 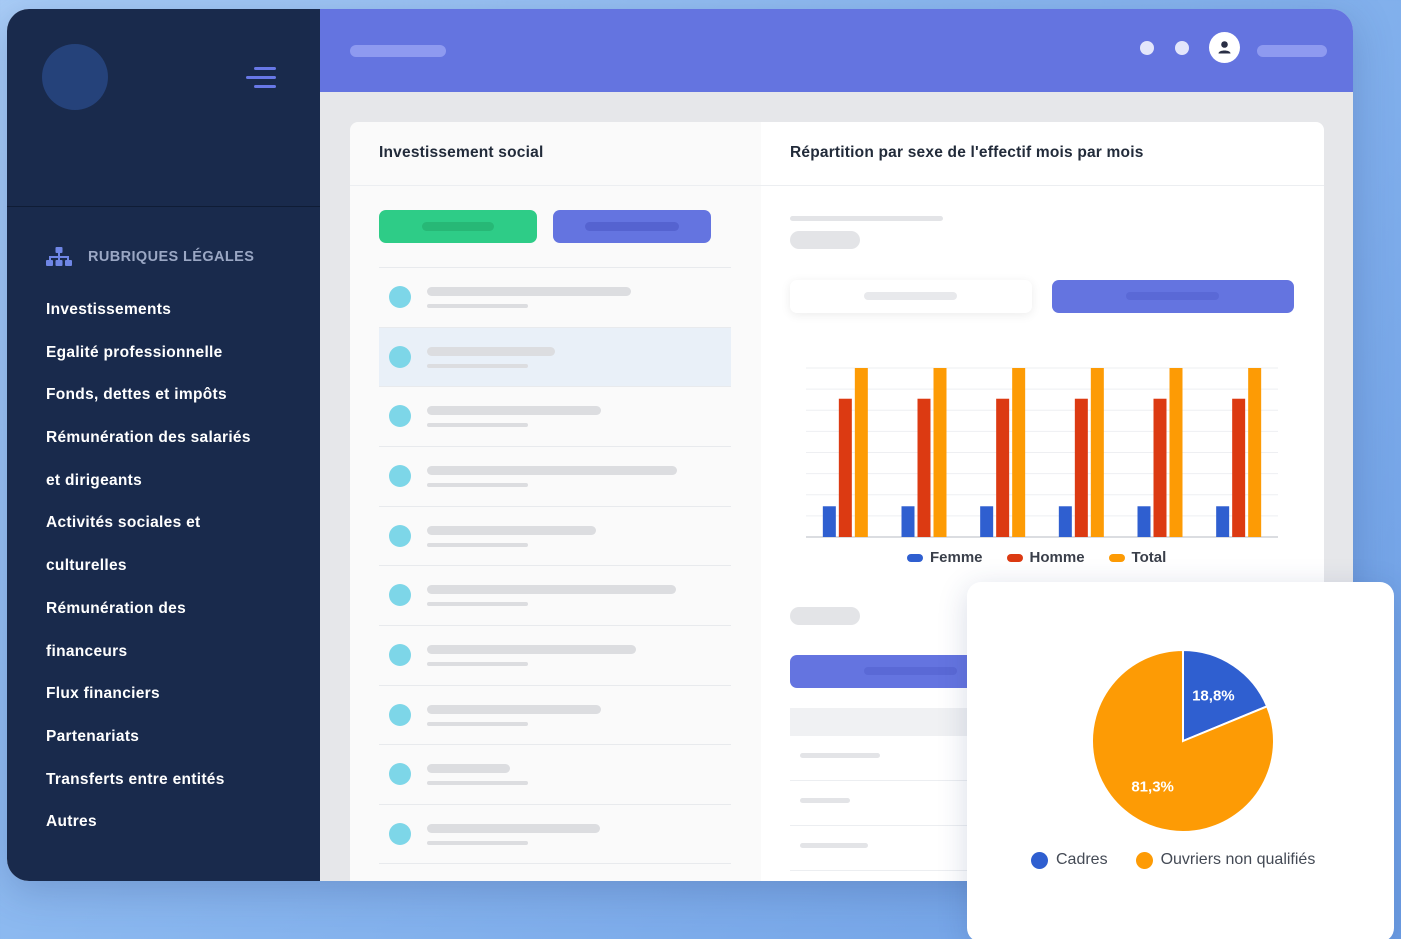 I want to click on sidebar-item-remuneration-salaries: Rémunération des salariés, so click(x=148, y=442).